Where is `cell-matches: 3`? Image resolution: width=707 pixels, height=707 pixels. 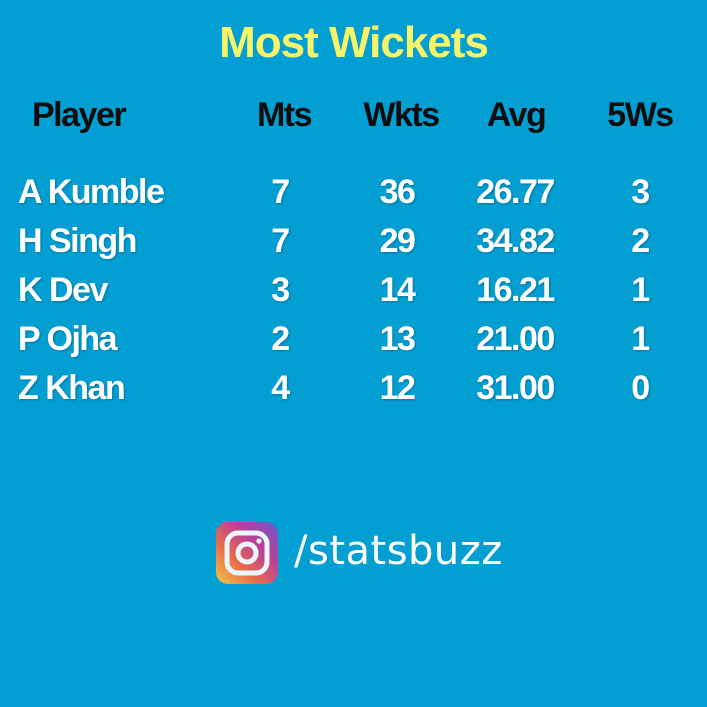
cell-matches: 3 is located at coordinates (280, 290).